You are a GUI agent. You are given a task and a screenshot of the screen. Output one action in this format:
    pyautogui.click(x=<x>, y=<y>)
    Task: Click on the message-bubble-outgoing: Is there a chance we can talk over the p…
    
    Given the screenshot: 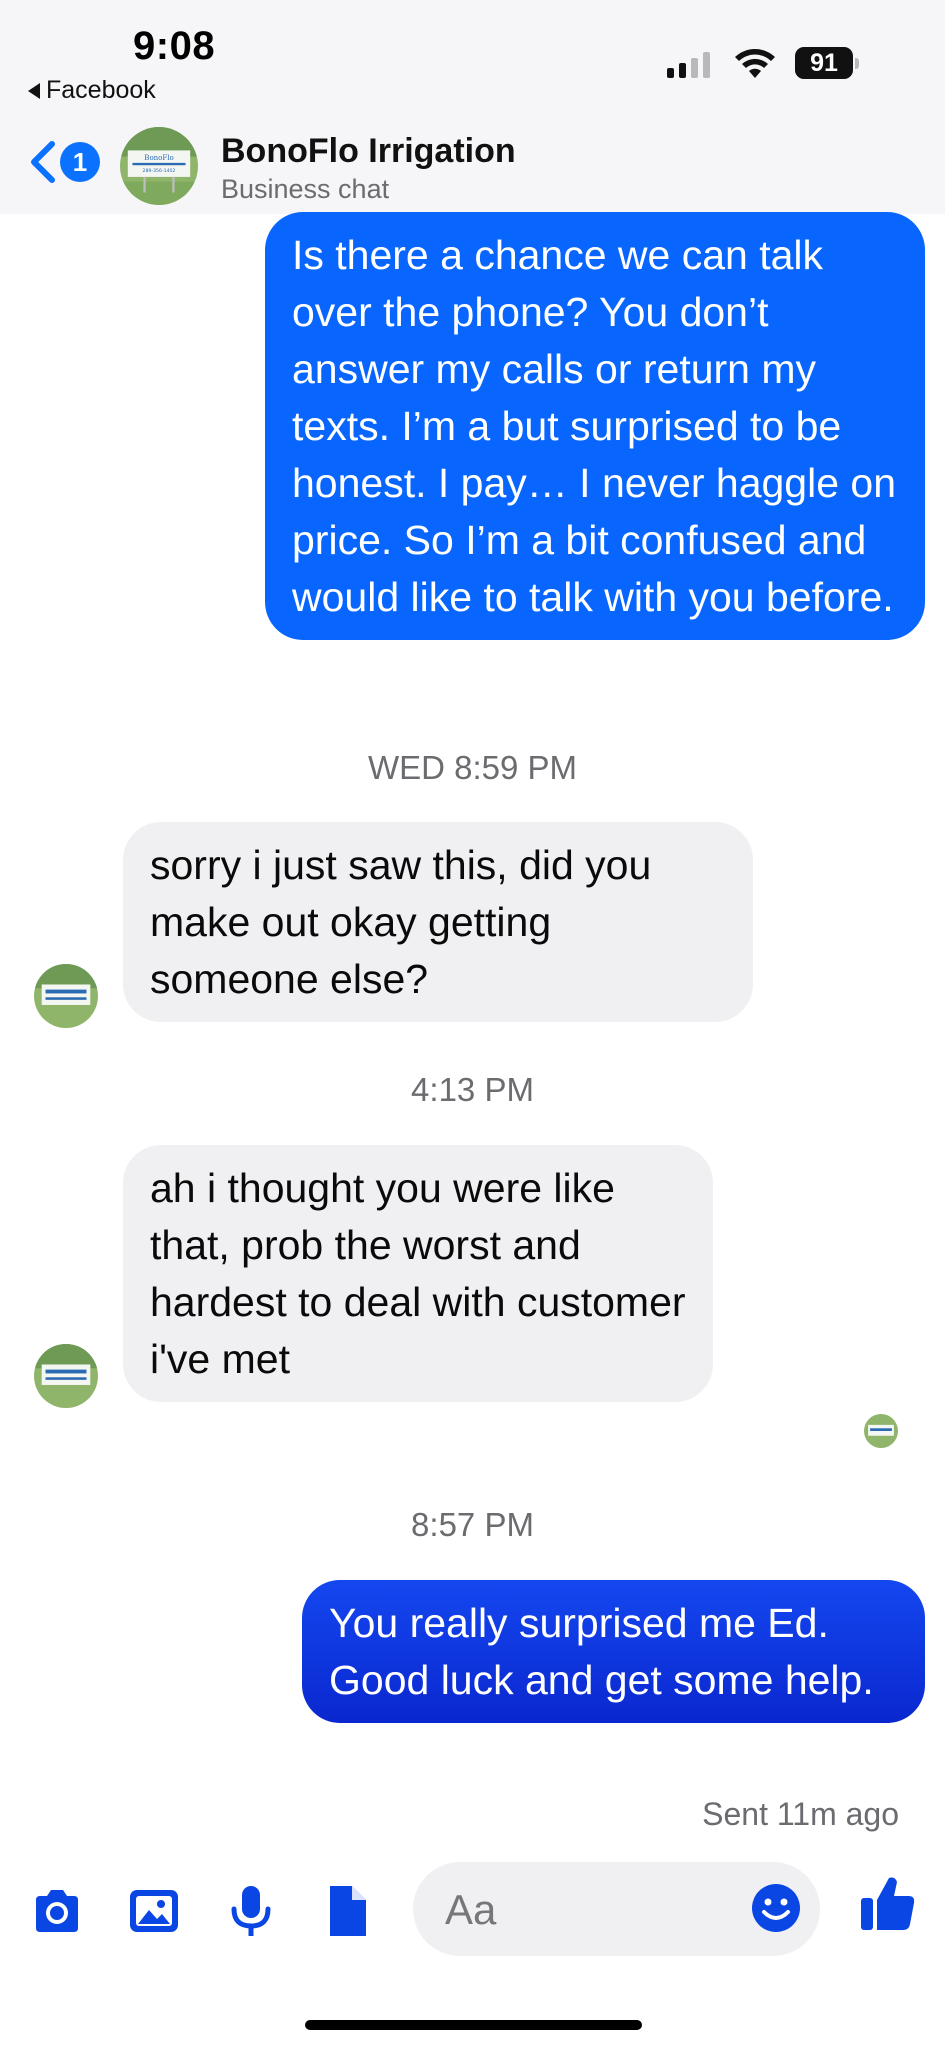 What is the action you would take?
    pyautogui.click(x=595, y=426)
    